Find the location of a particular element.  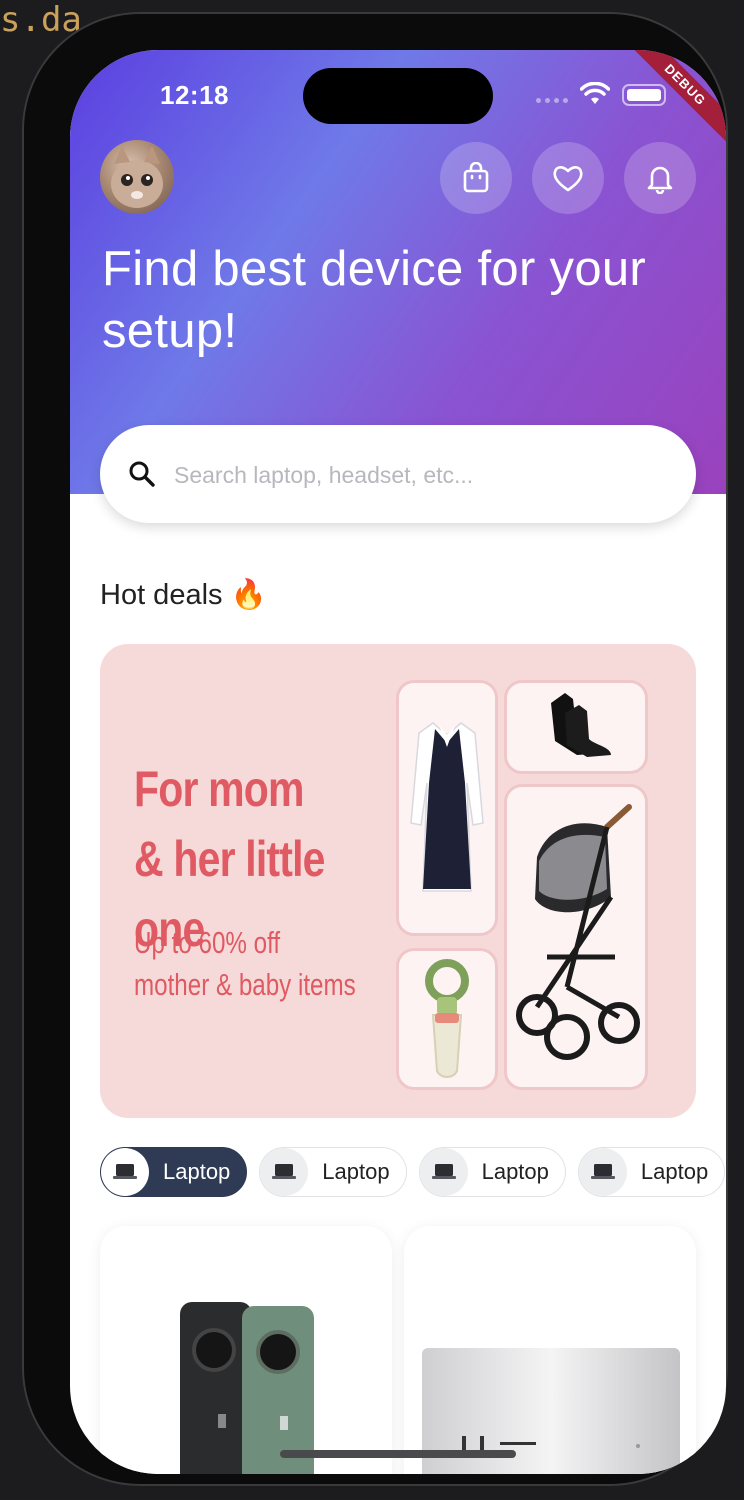

page-title: Find best device for your setup! is located at coordinates (374, 300).